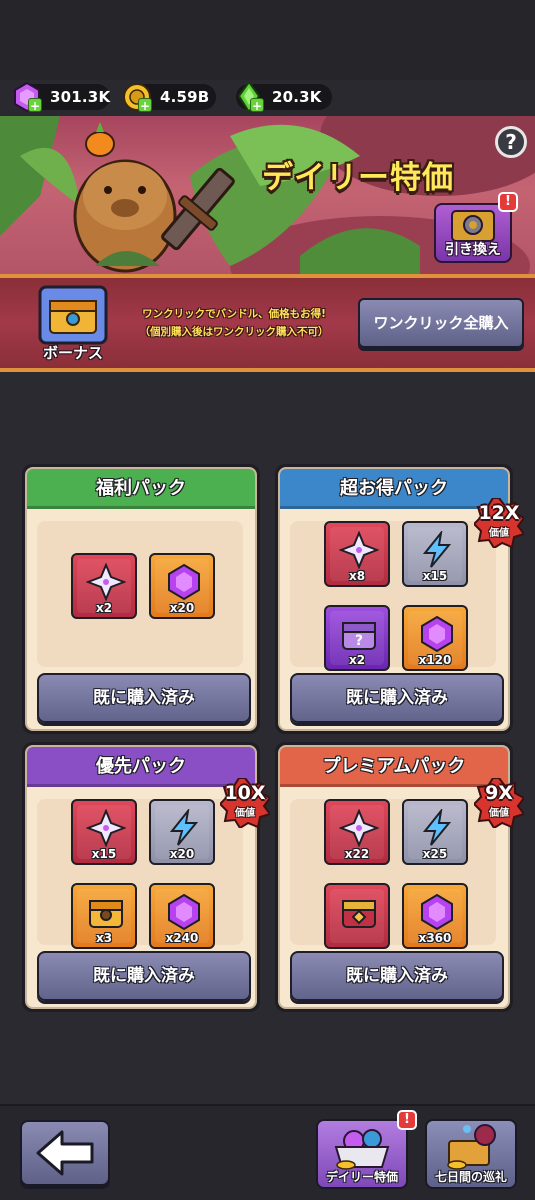  What do you see at coordinates (393, 874) in the screenshot?
I see `premium-pack-items: x22 x25 x360` at bounding box center [393, 874].